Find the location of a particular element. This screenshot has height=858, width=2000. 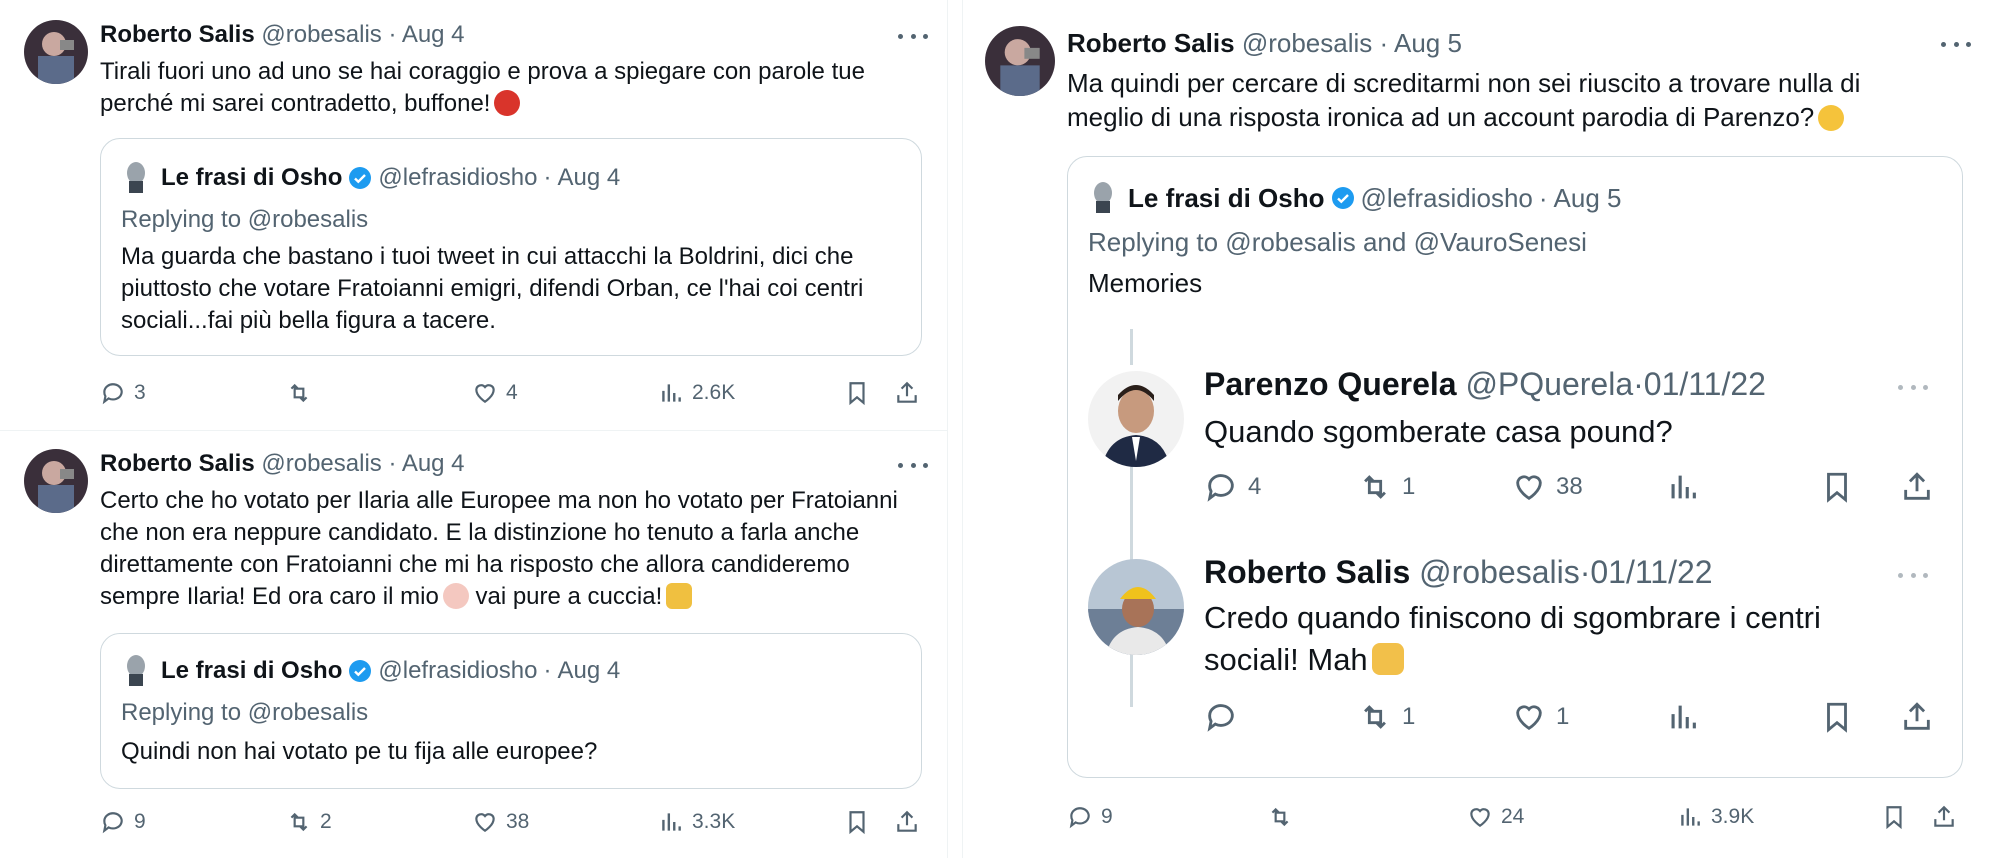

views-button: 3.3K is located at coordinates (696, 822).